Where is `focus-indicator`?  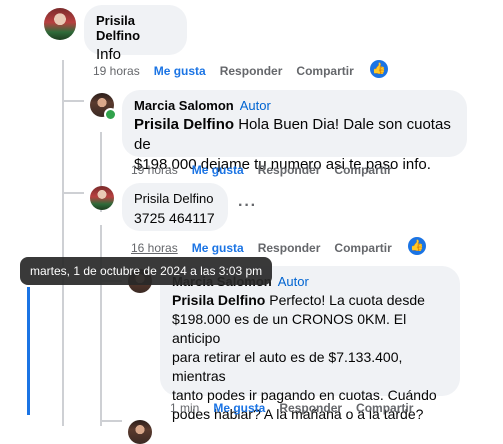 focus-indicator is located at coordinates (28, 351).